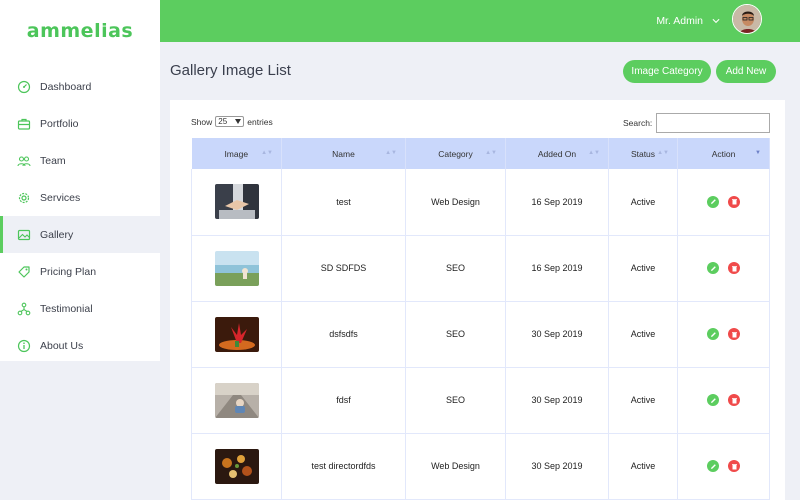  I want to click on app-logo: ammelias, so click(80, 31).